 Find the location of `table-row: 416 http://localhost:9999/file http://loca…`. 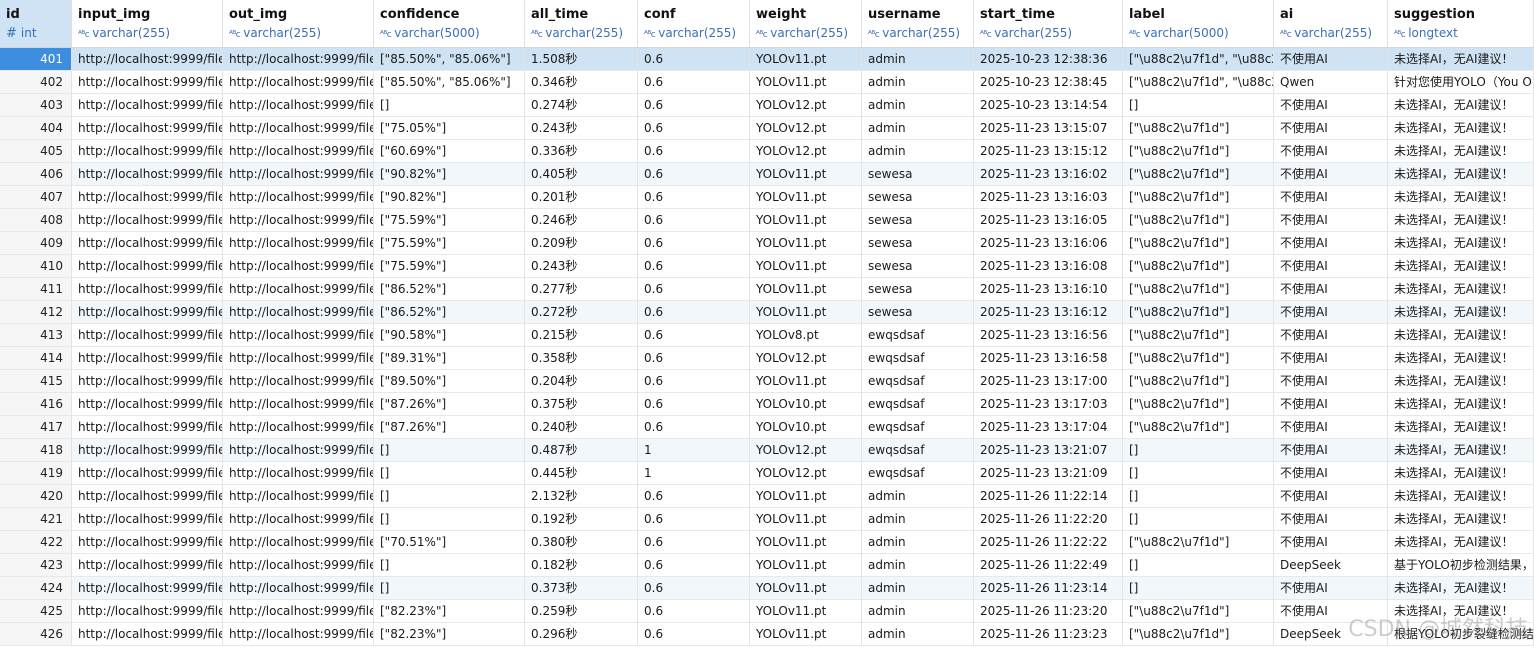

table-row: 416 http://localhost:9999/file http://loca… is located at coordinates (767, 404).